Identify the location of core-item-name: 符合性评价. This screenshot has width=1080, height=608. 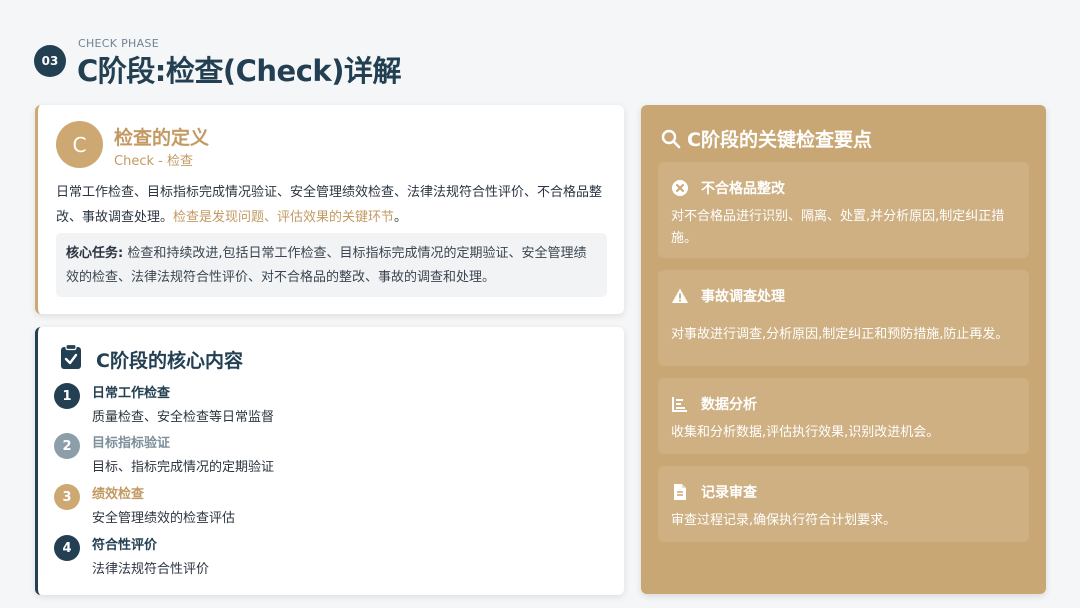
(125, 545).